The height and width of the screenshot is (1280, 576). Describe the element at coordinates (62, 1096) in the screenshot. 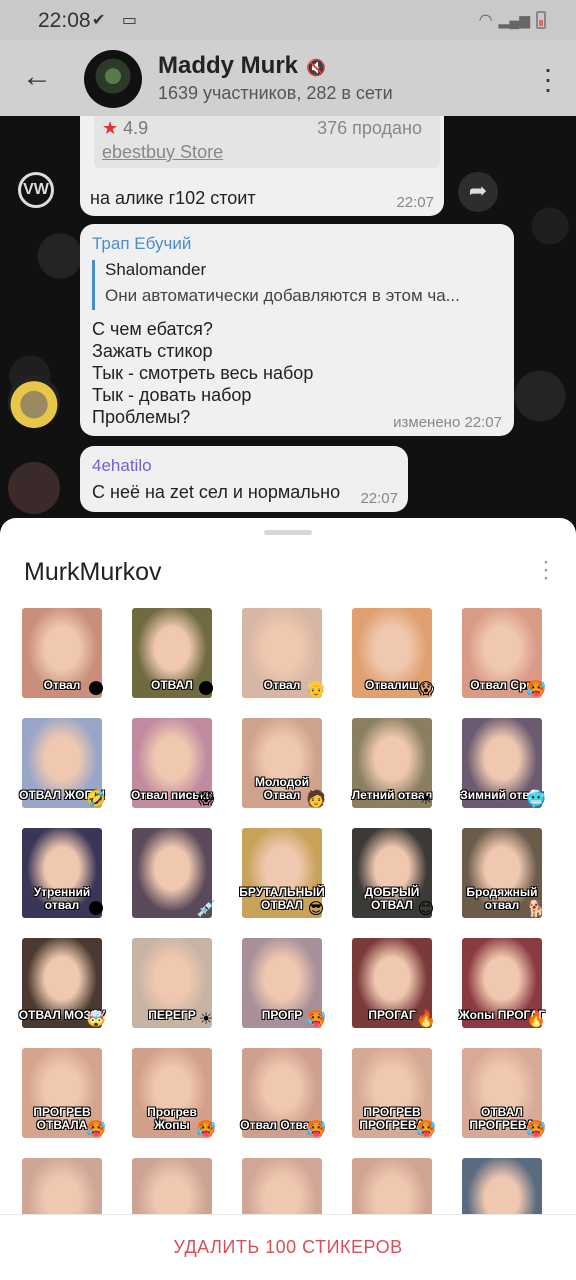

I see `sticker-item: ПРОГРЕВ ОТВАЛА 🥵` at that location.